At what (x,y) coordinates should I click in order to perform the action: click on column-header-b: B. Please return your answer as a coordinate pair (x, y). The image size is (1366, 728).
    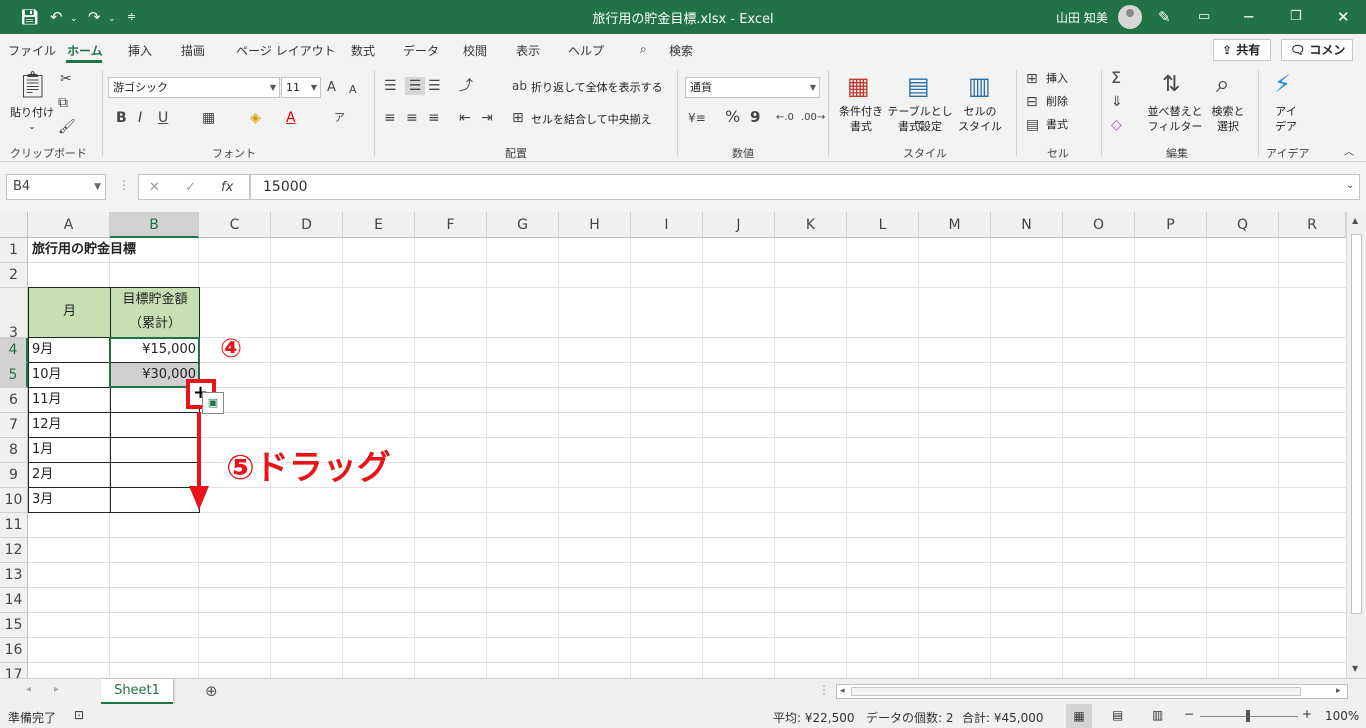
    Looking at the image, I should click on (154, 225).